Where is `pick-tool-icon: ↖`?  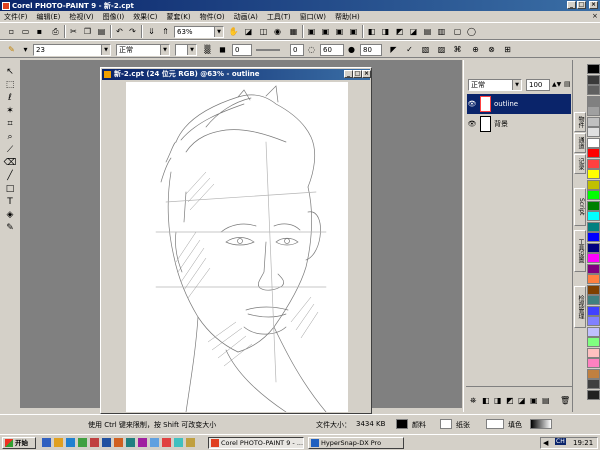
pick-tool-icon: ↖ is located at coordinates (10, 72).